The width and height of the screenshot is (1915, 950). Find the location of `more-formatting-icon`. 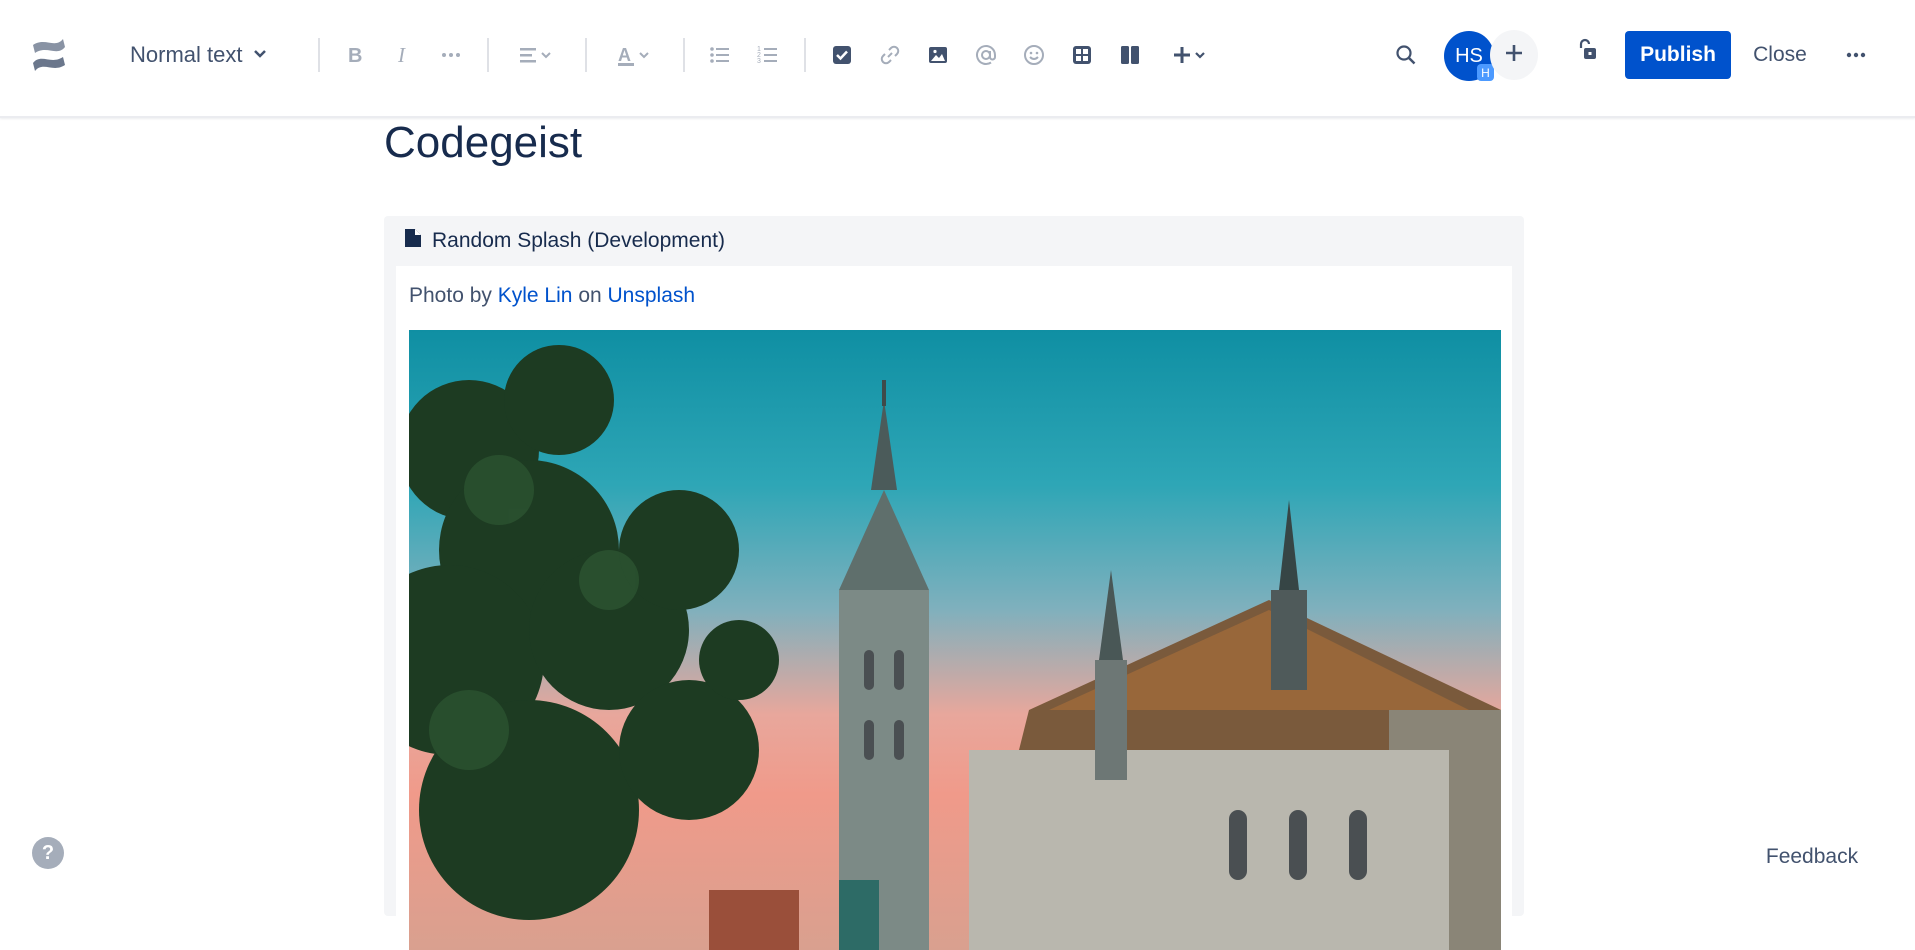

more-formatting-icon is located at coordinates (451, 55).